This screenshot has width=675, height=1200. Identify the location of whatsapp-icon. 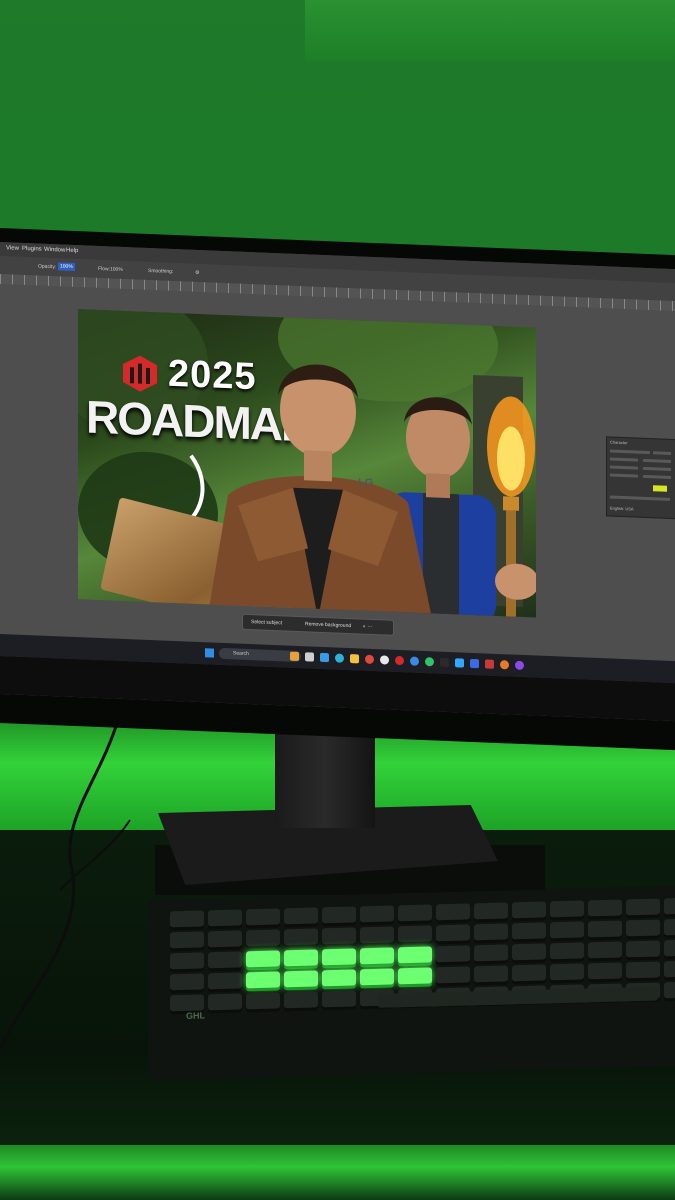
(429, 662).